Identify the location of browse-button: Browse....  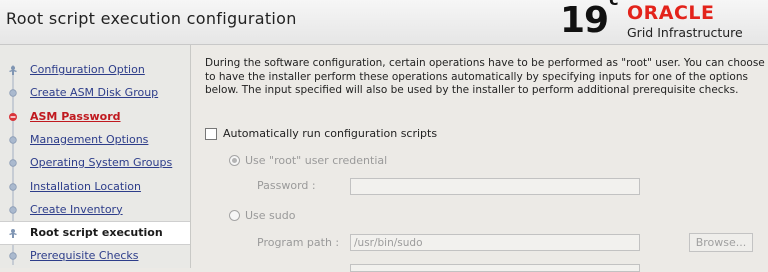
(721, 242).